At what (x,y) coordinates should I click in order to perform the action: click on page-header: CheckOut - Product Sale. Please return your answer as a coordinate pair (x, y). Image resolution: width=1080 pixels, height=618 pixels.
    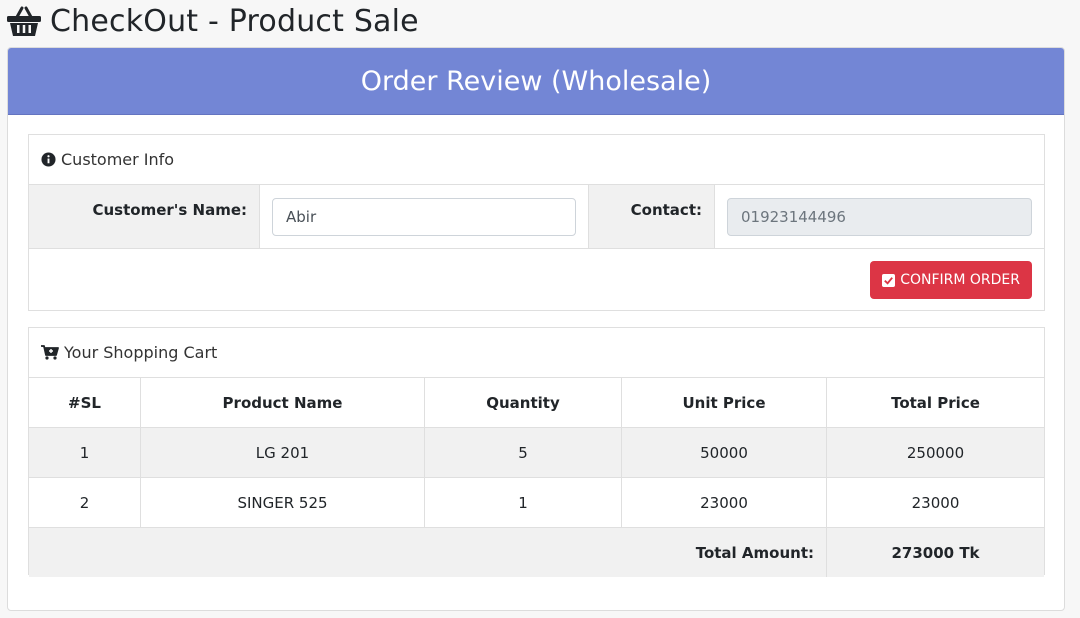
    Looking at the image, I should click on (212, 21).